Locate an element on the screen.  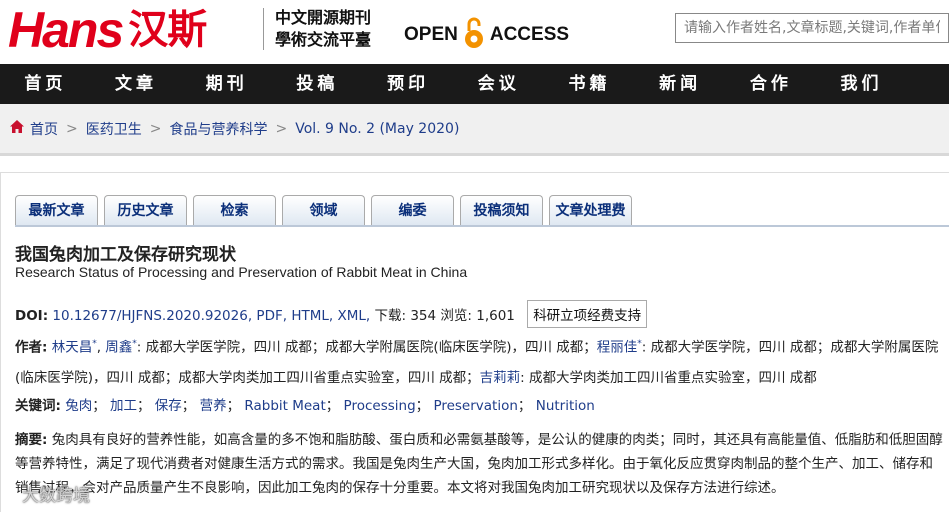
tab-field: 领域 is located at coordinates (323, 210).